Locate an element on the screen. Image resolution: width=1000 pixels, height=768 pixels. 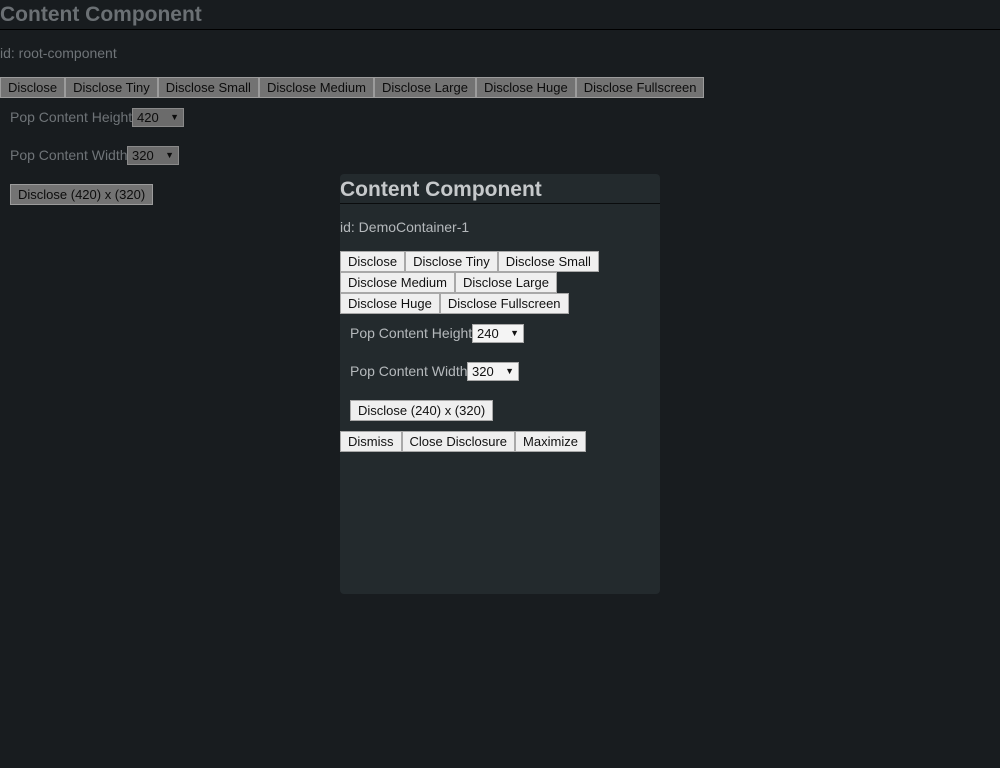
disclose-large-button: Disclose Large is located at coordinates (424, 87).